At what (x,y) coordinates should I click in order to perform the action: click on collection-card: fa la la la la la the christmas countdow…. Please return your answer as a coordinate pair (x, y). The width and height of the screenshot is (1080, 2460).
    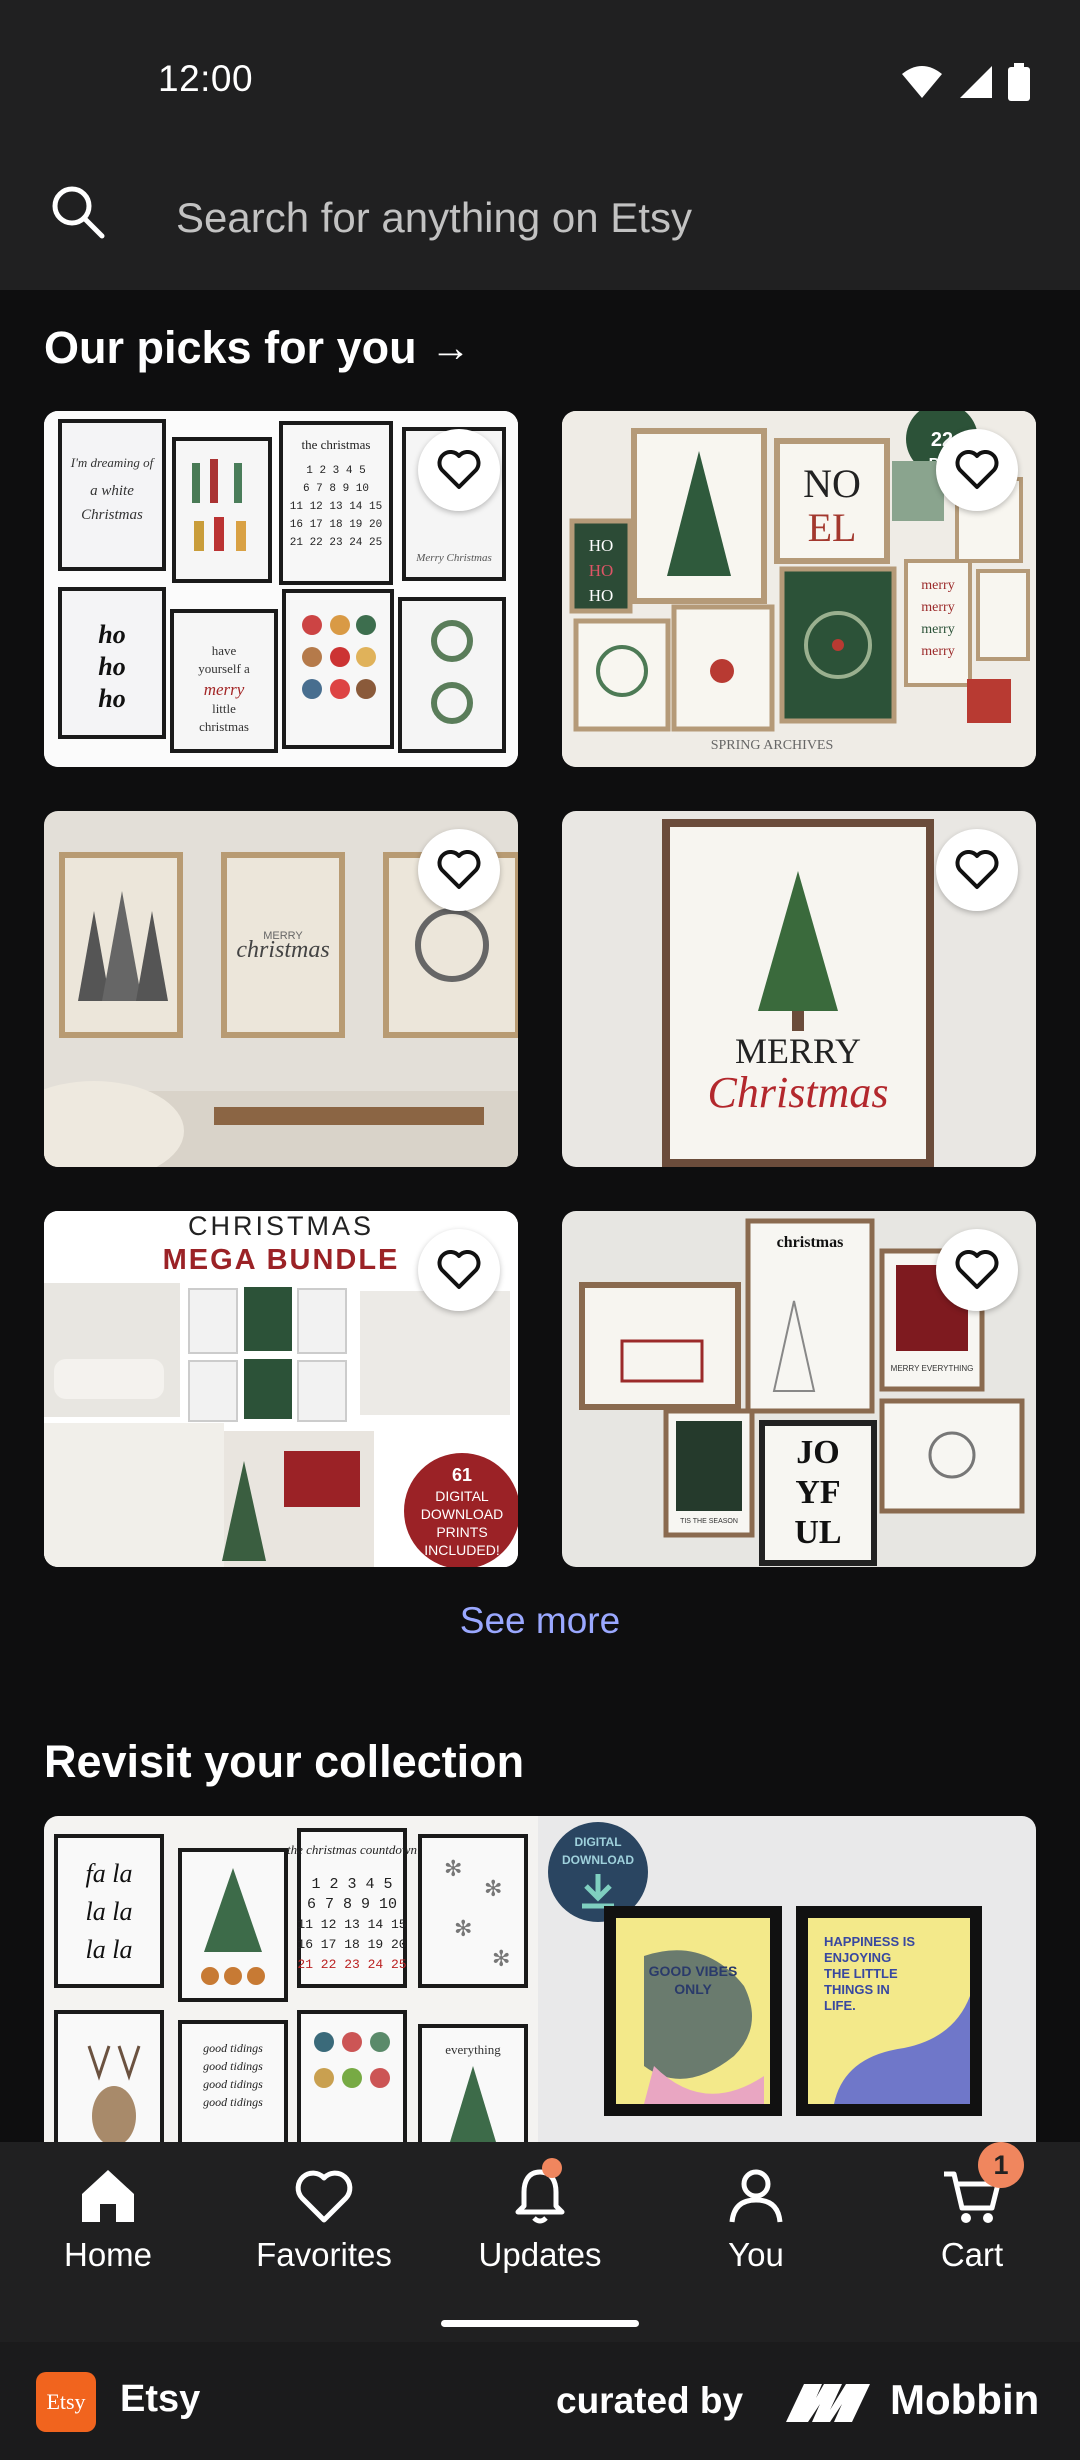
    Looking at the image, I should click on (540, 1979).